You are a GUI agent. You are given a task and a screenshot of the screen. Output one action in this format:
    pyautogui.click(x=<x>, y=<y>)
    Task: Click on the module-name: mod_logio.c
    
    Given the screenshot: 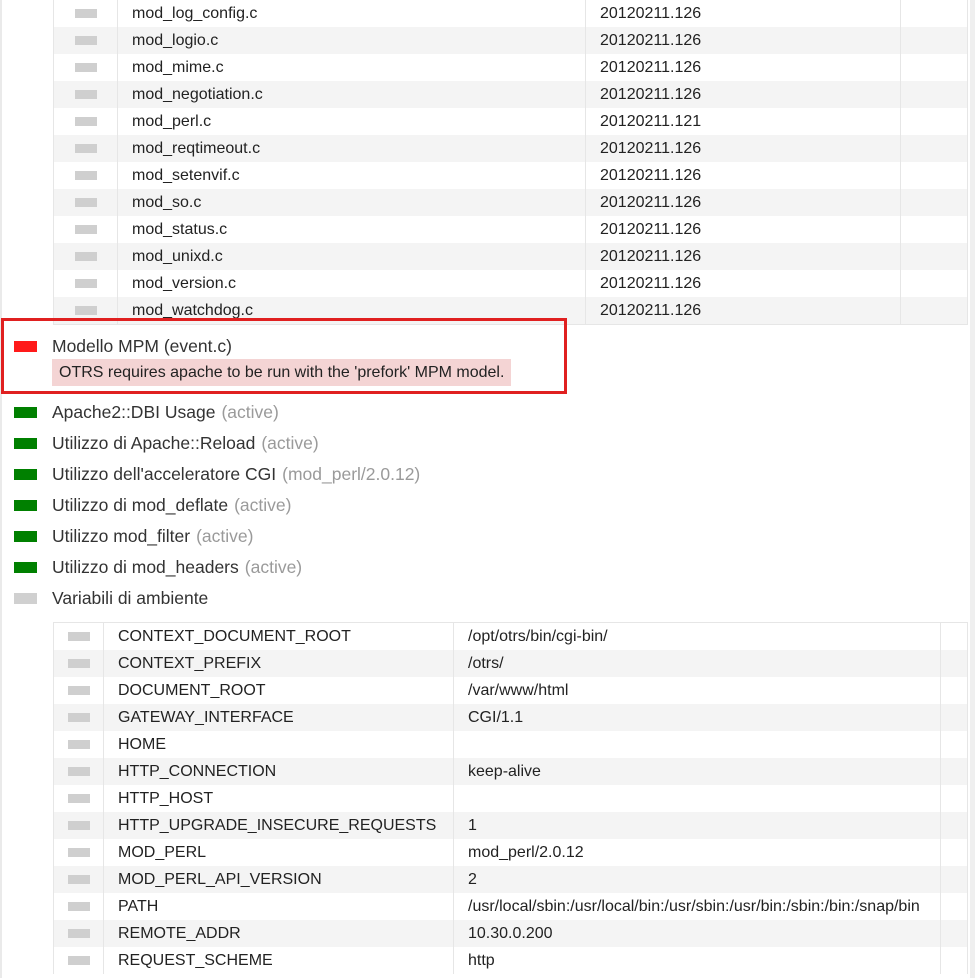 What is the action you would take?
    pyautogui.click(x=351, y=40)
    